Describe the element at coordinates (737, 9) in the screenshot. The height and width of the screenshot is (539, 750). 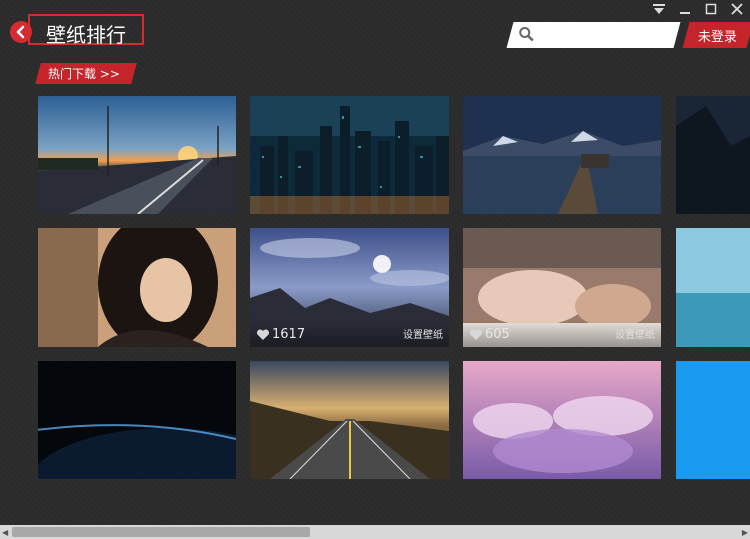
I see `close-icon` at that location.